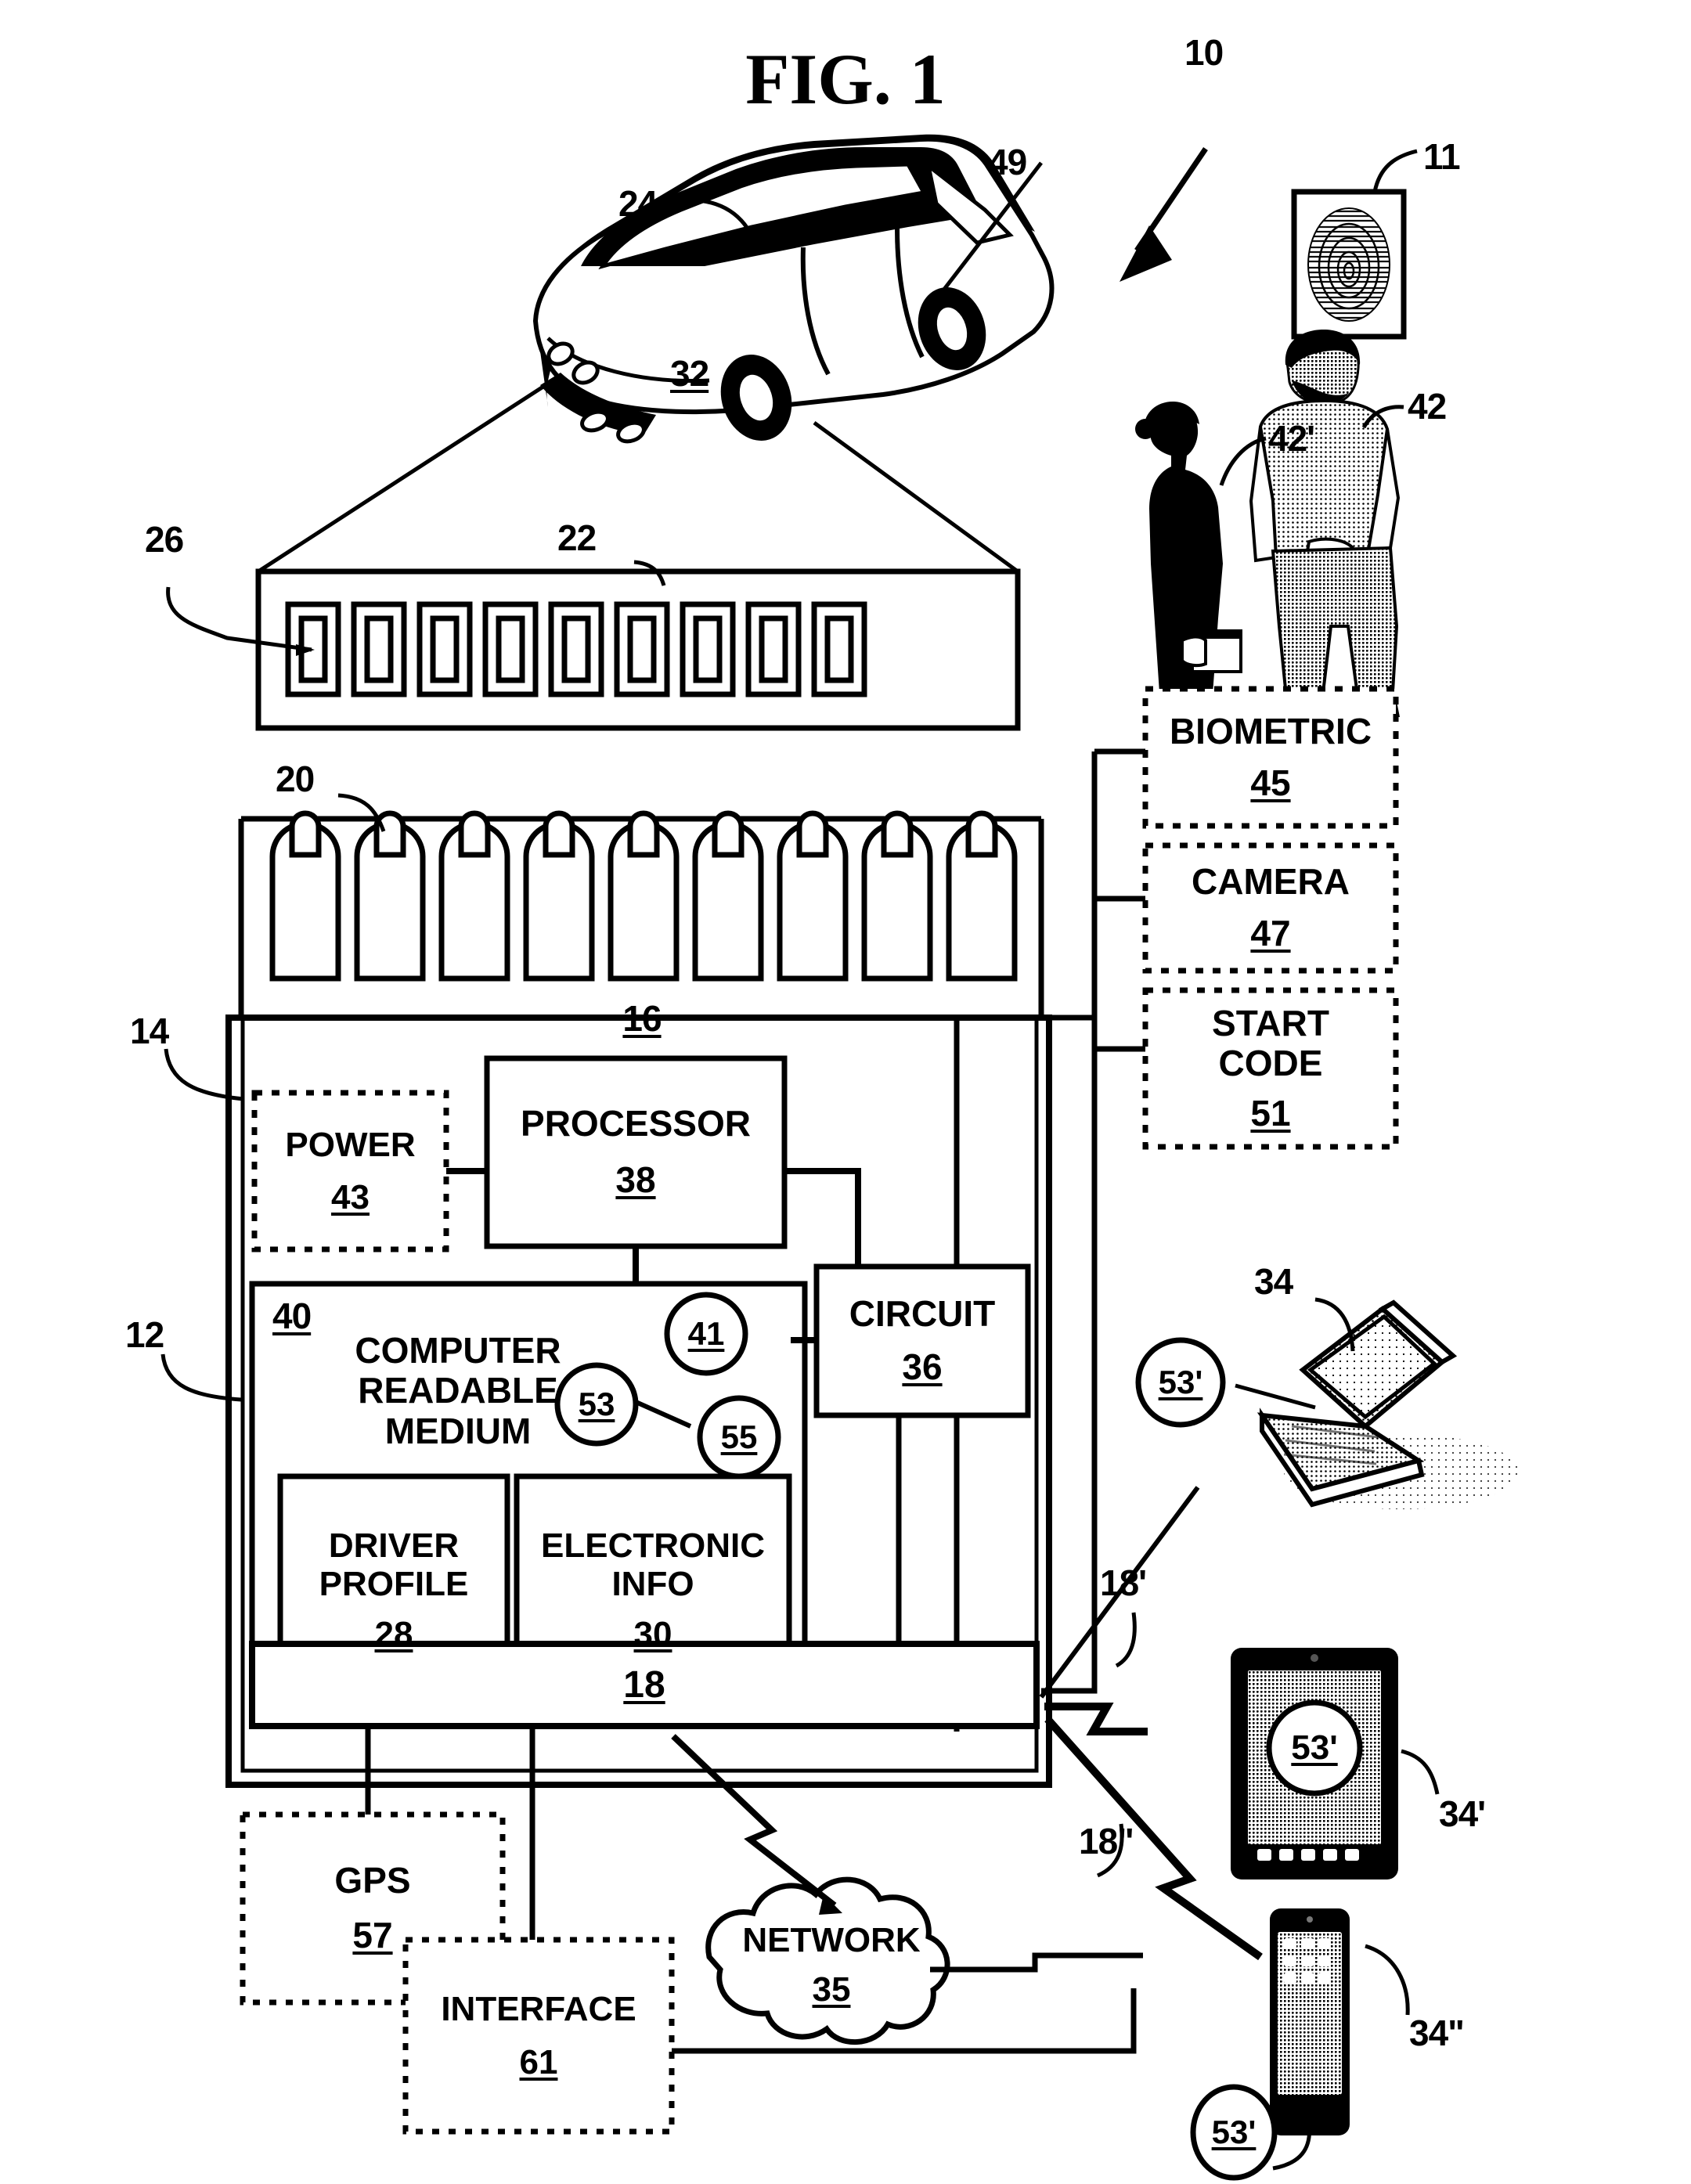 The width and height of the screenshot is (1691, 2184). What do you see at coordinates (144, 1334) in the screenshot?
I see `ref-12: 12` at bounding box center [144, 1334].